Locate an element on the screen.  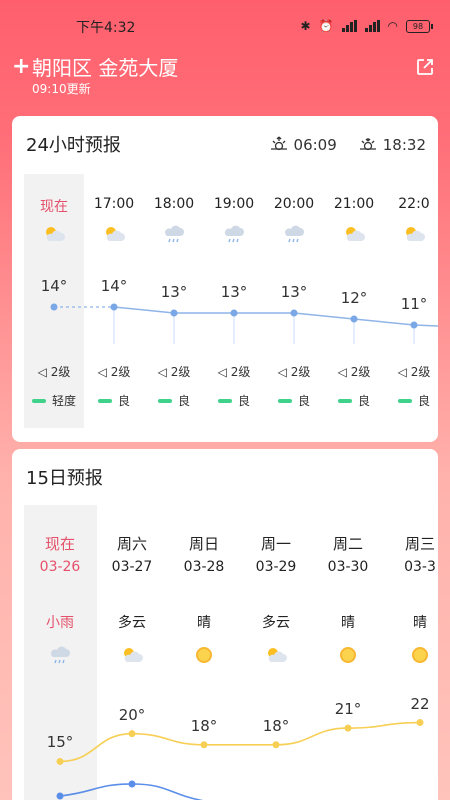
status-icons: ✱ ⏰ ◠ 98 is located at coordinates (366, 26).